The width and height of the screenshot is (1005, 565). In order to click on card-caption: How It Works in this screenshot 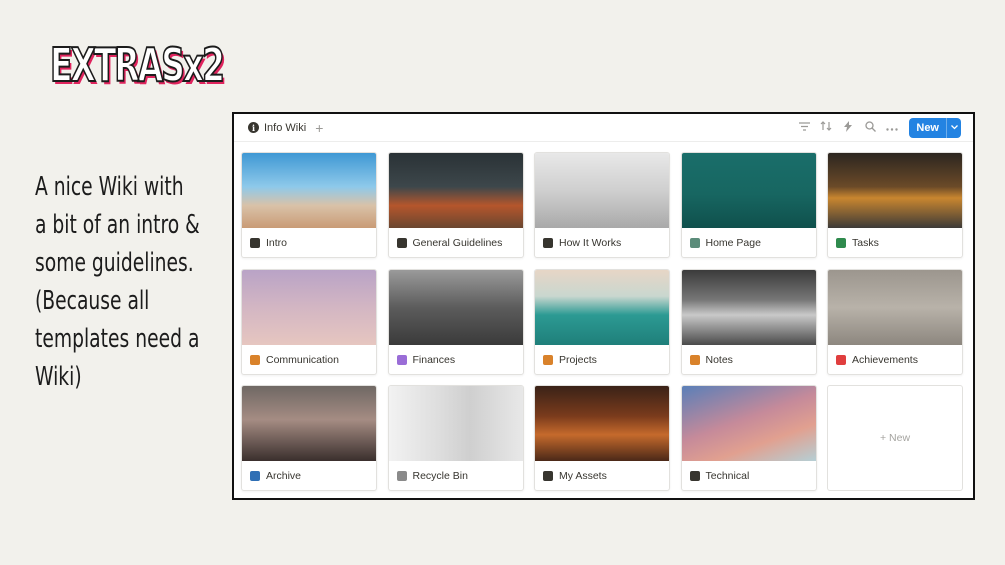, I will do `click(602, 242)`.